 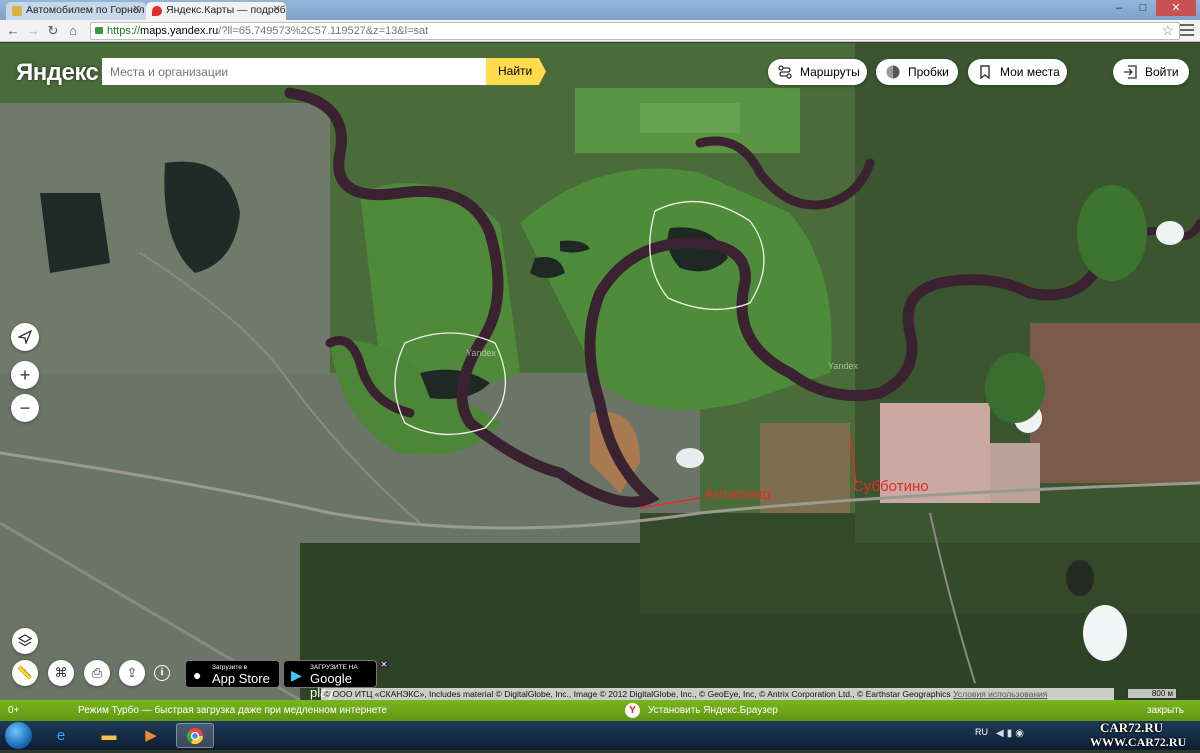 I want to click on routes-label: Маршруты, so click(x=830, y=72).